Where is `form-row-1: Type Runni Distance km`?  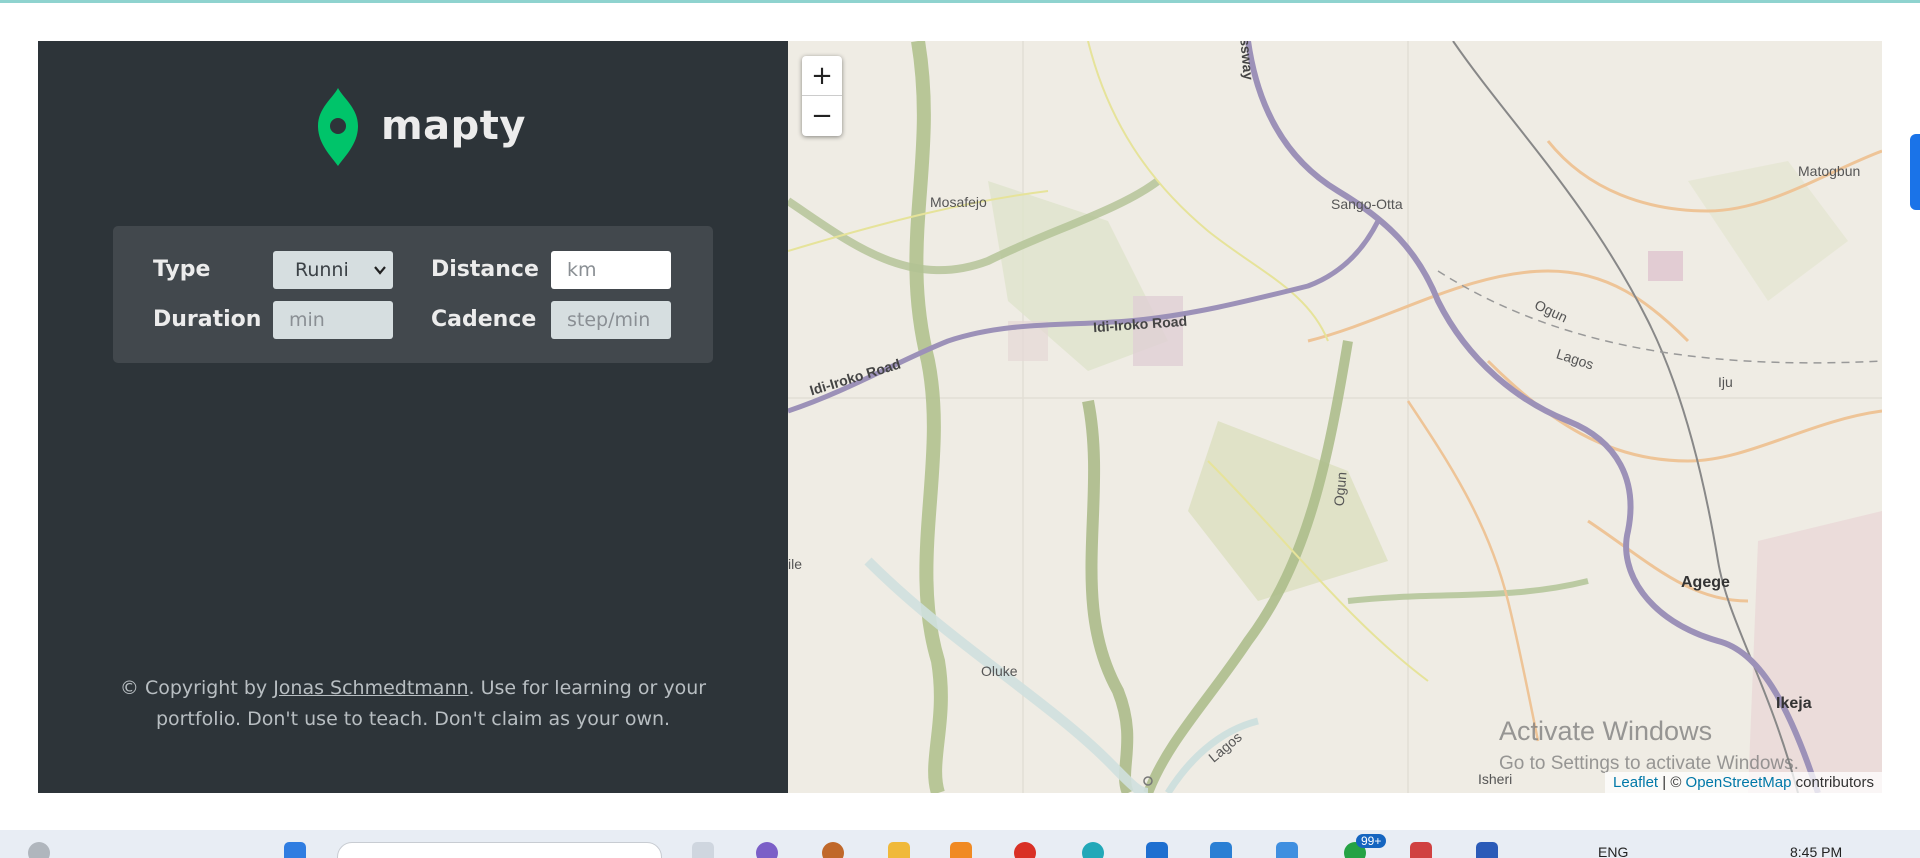
form-row-1: Type Runni Distance km is located at coordinates (413, 271).